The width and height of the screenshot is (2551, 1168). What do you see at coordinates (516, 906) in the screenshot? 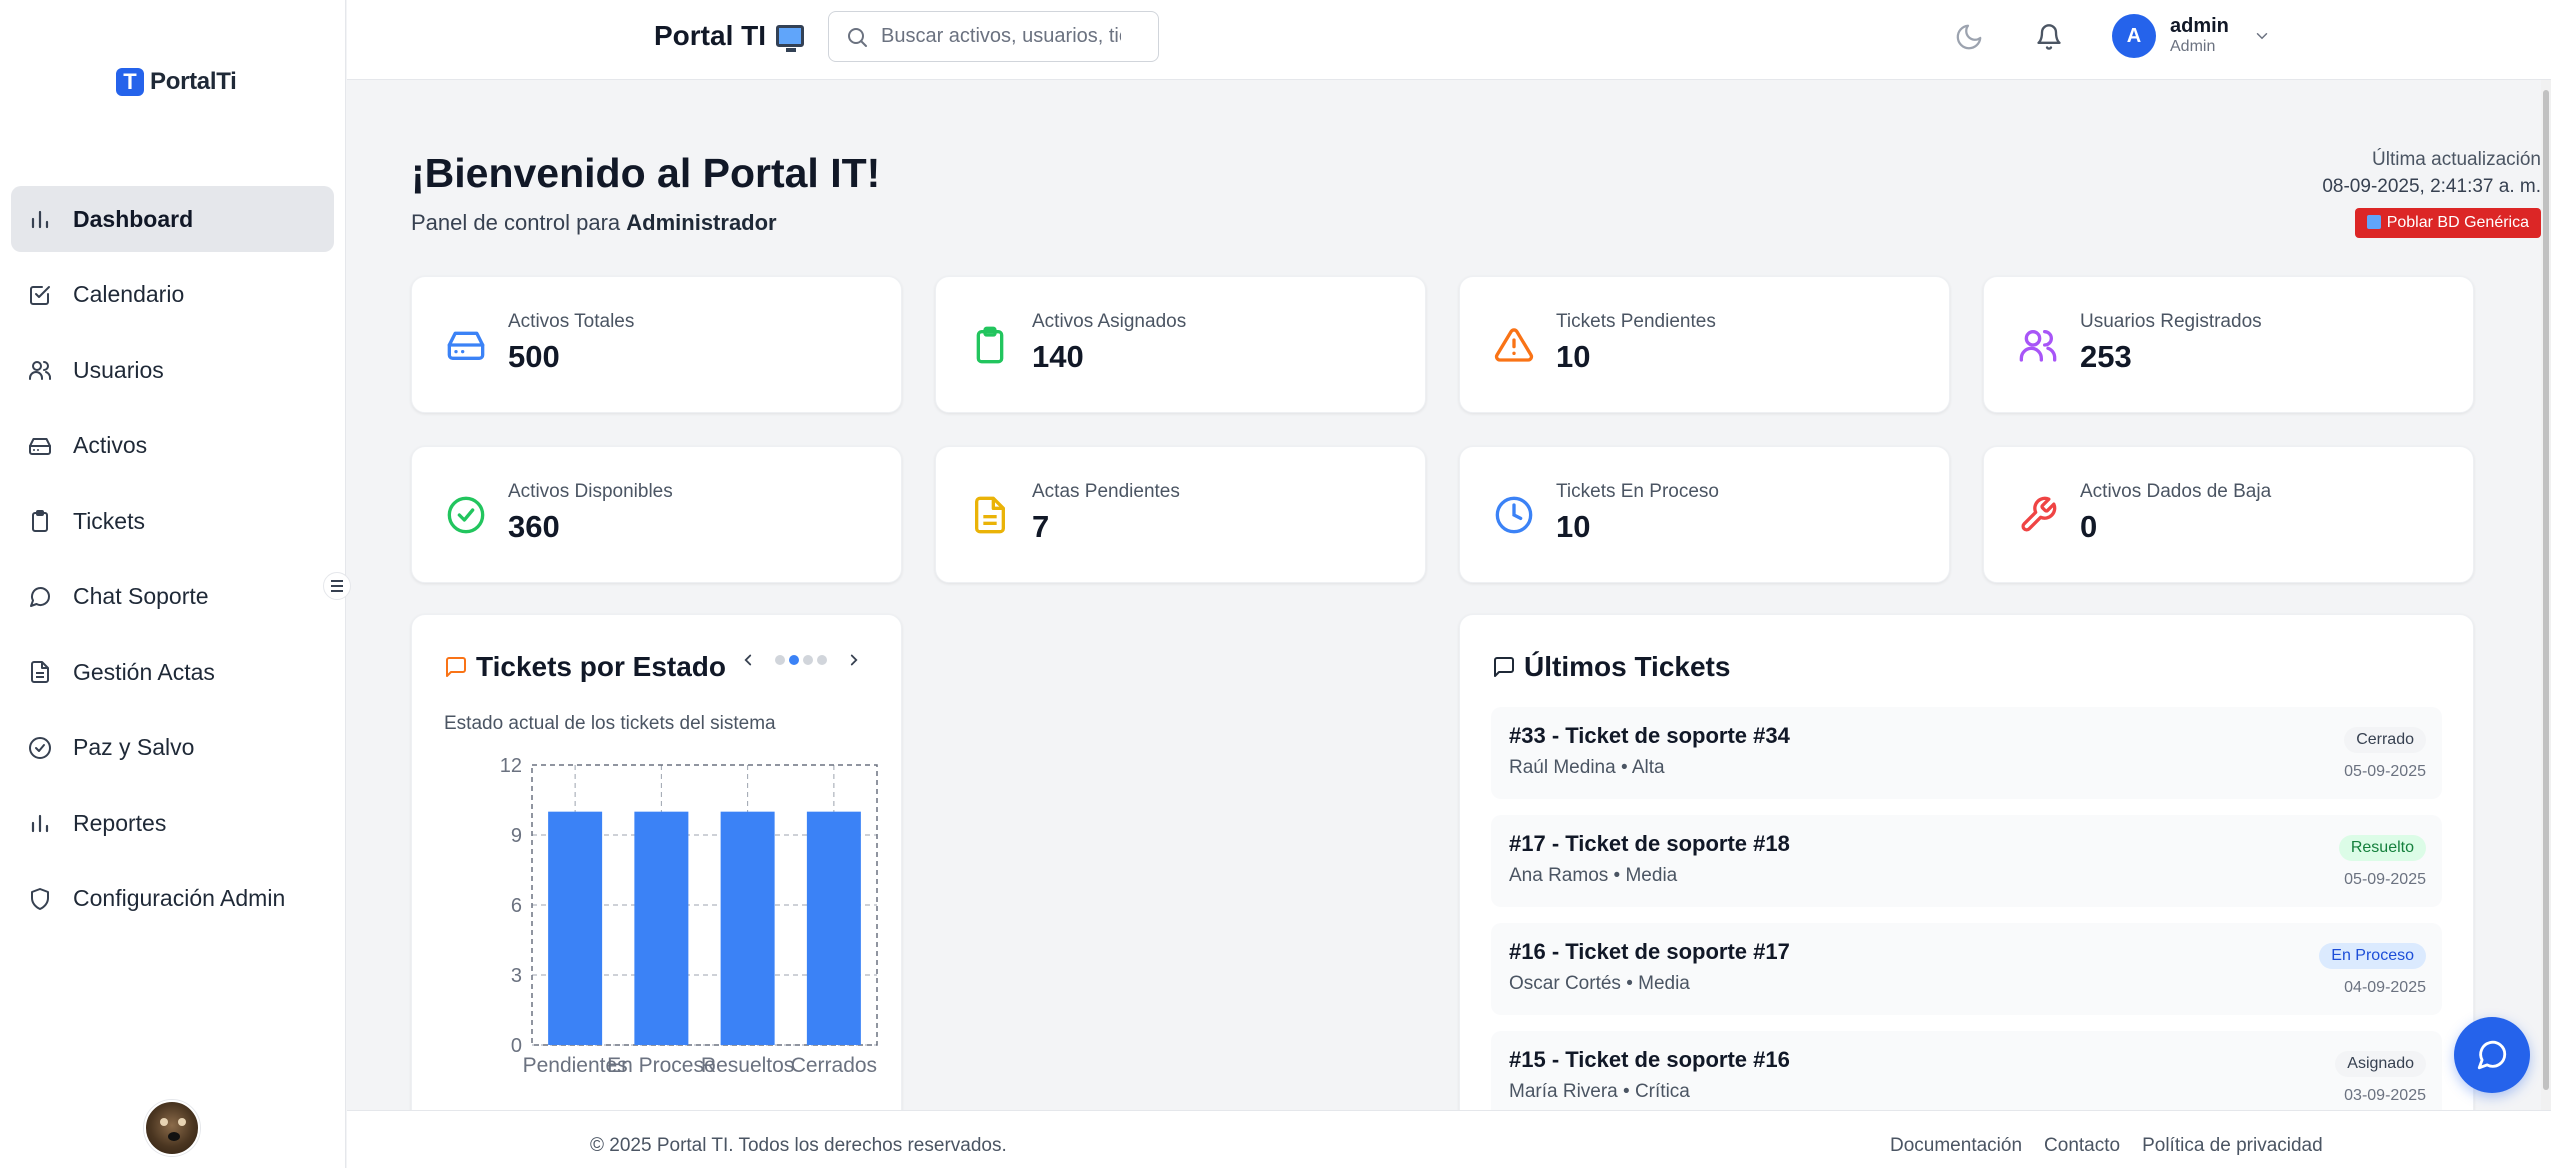
I see `y-tick-label: 6` at bounding box center [516, 906].